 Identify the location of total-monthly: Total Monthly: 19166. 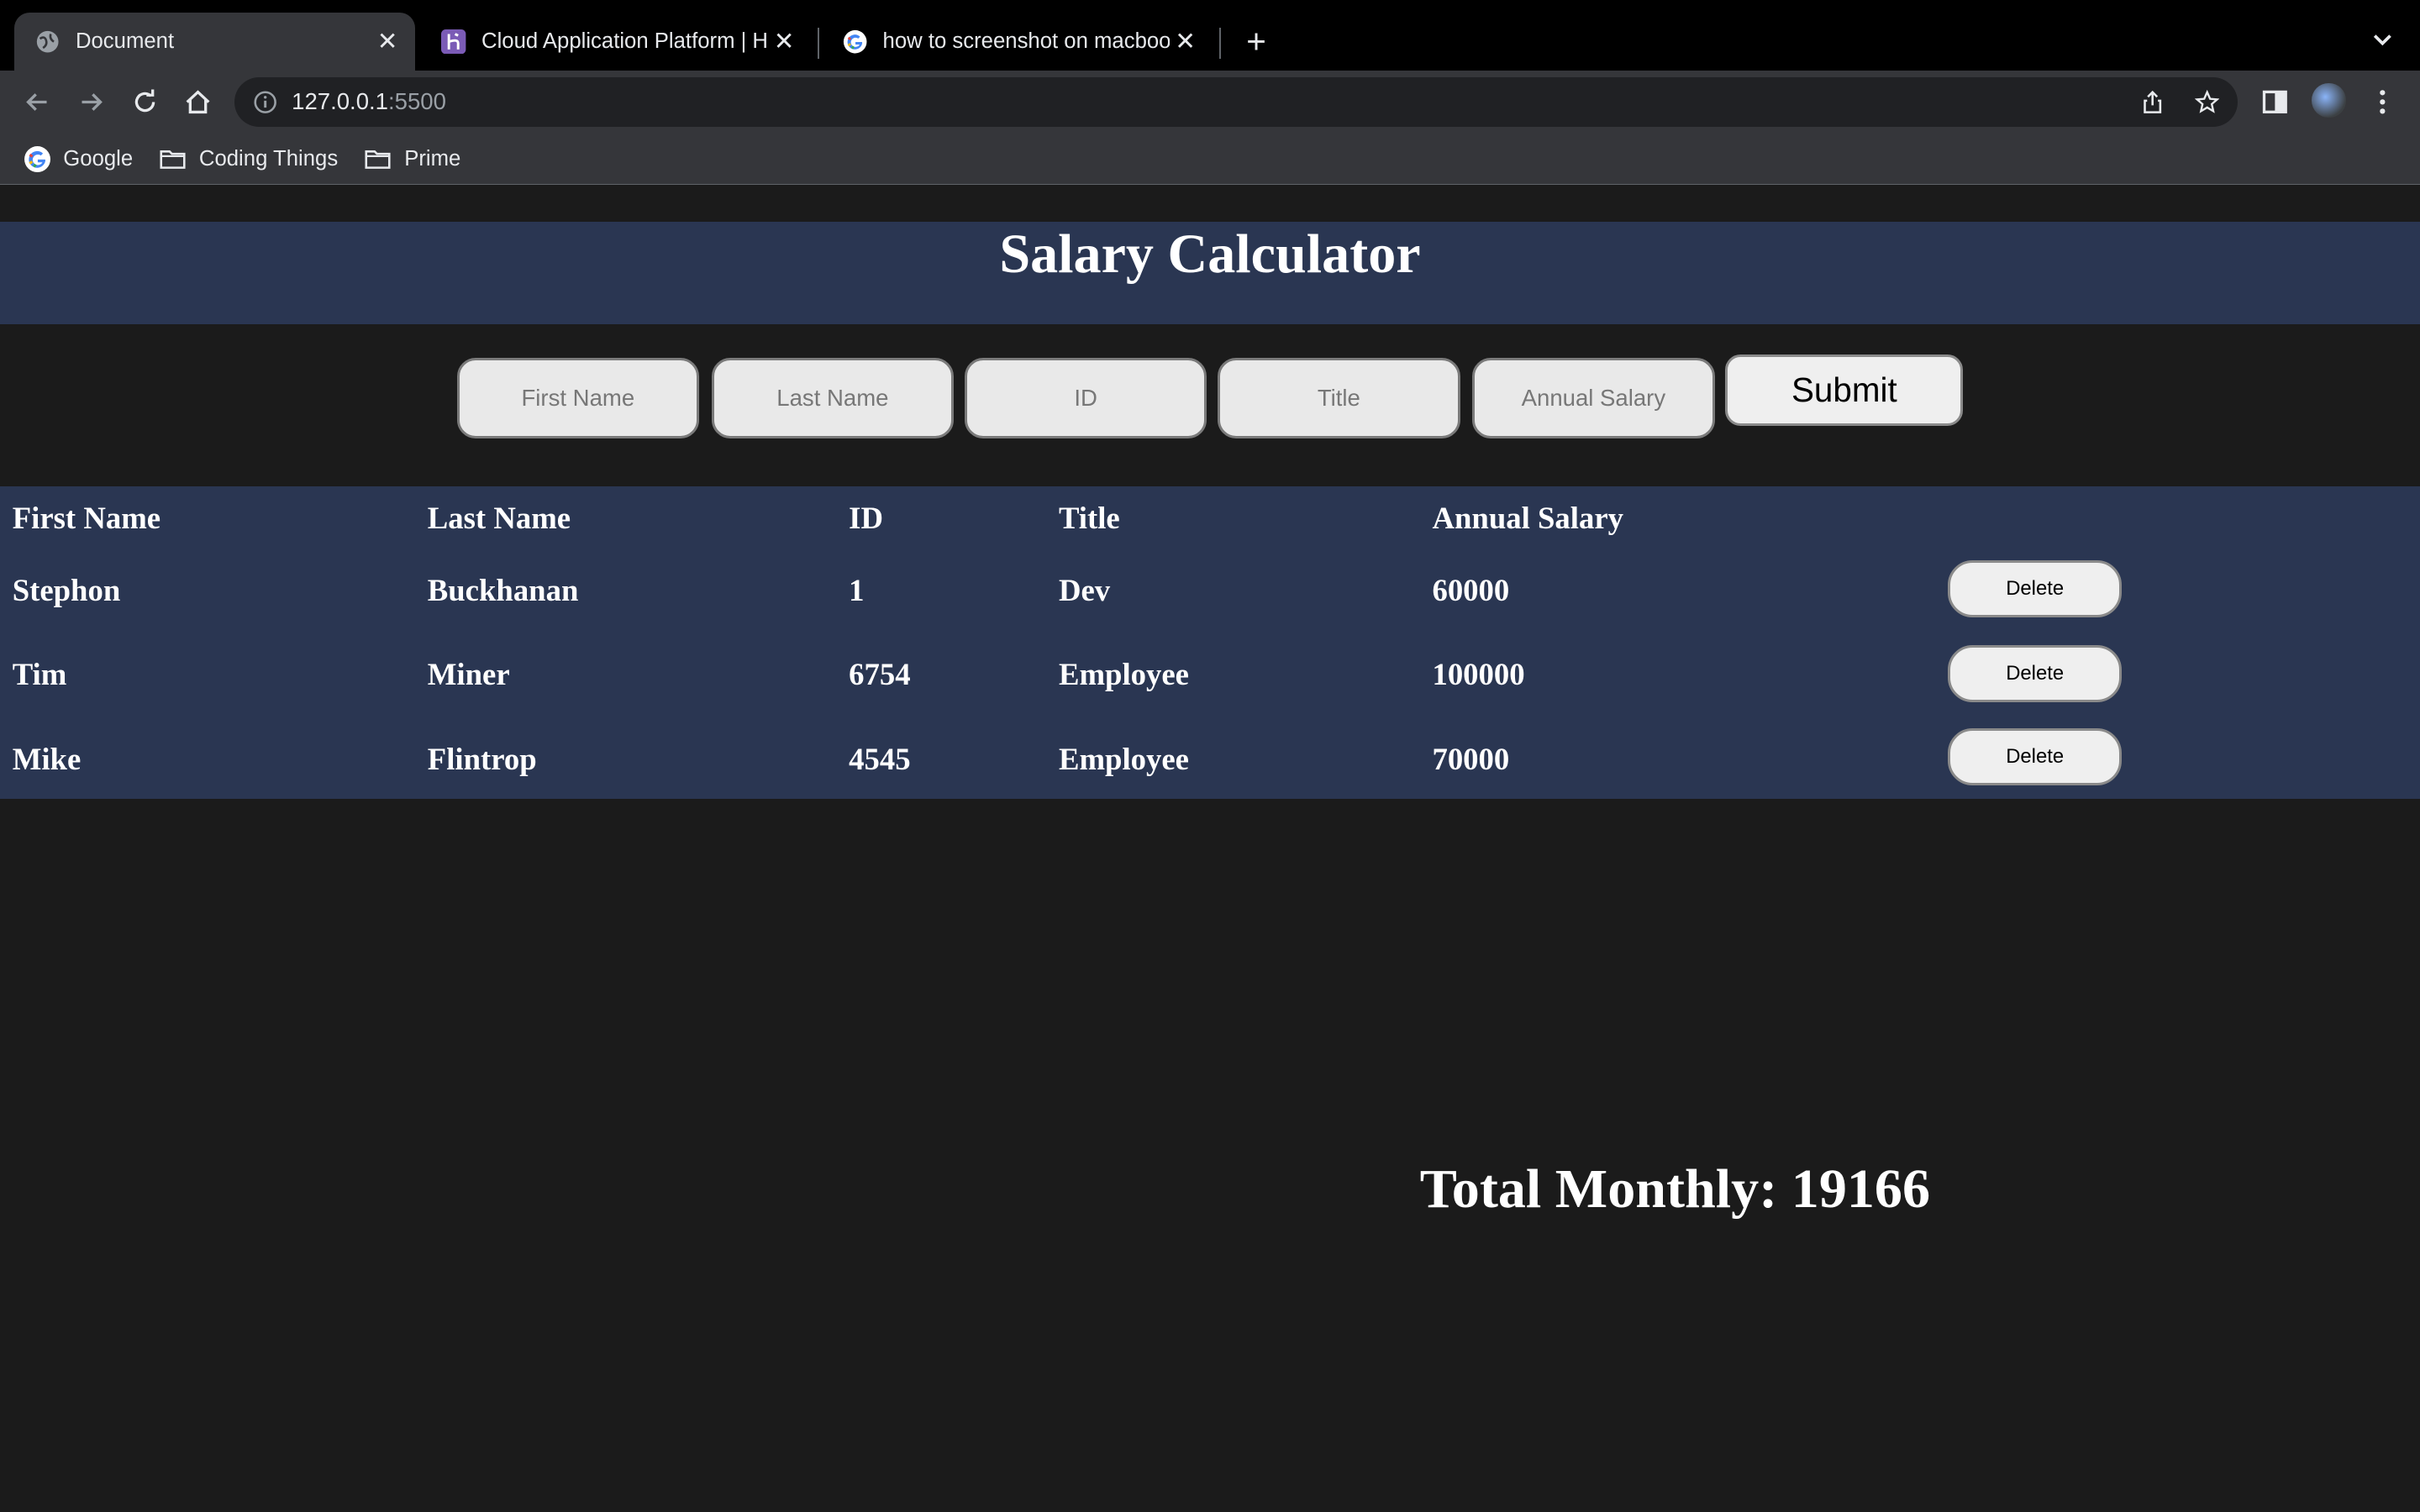
(1675, 1189).